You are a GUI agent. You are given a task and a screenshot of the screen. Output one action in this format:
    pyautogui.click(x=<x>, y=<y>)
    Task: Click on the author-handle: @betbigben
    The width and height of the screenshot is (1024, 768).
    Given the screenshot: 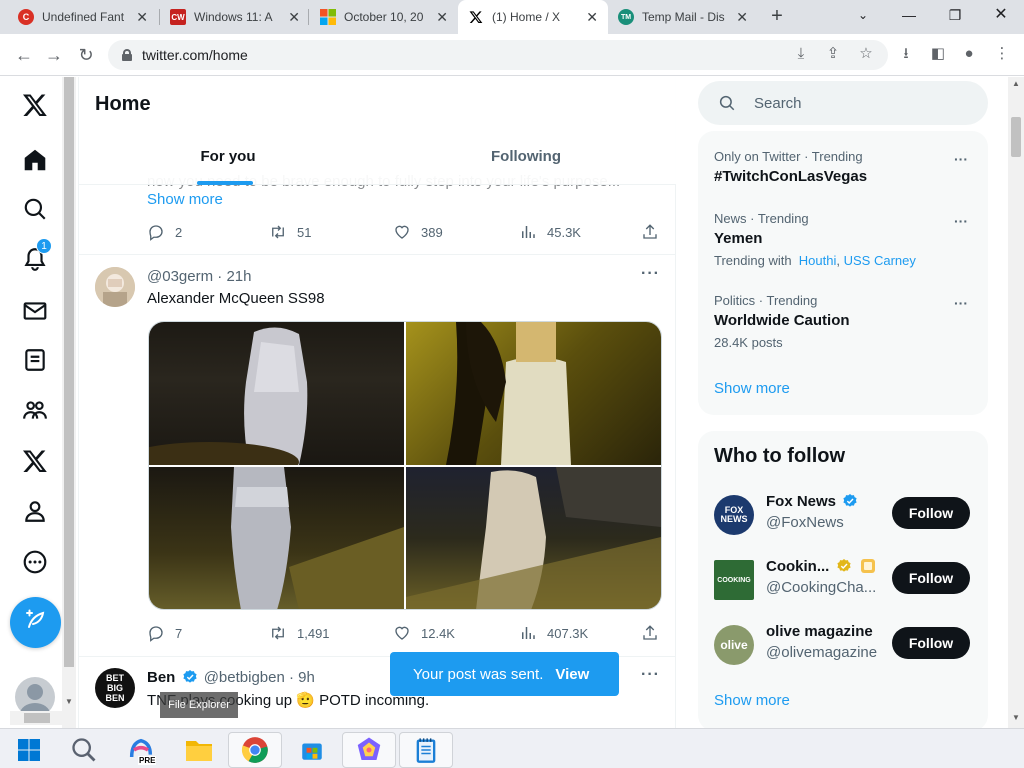 What is the action you would take?
    pyautogui.click(x=244, y=677)
    